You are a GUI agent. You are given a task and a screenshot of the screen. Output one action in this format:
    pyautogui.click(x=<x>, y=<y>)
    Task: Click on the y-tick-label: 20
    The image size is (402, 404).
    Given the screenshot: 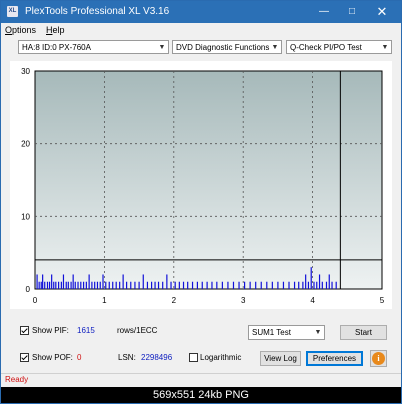 What is the action you would take?
    pyautogui.click(x=25, y=144)
    